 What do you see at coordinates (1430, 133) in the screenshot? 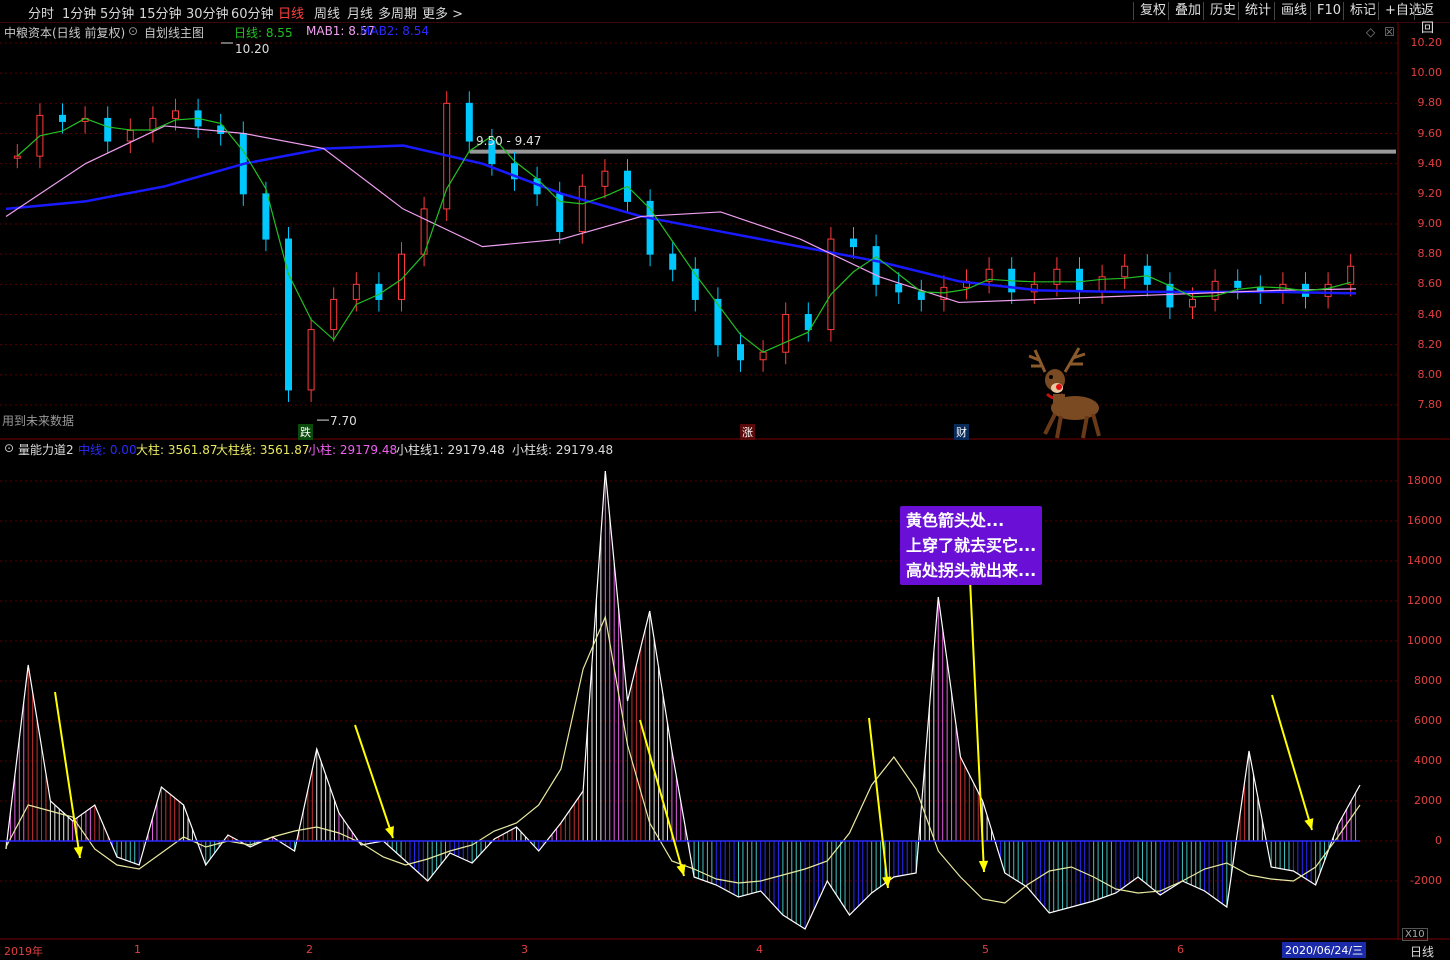
I see `price-tick-label: 9.60` at bounding box center [1430, 133].